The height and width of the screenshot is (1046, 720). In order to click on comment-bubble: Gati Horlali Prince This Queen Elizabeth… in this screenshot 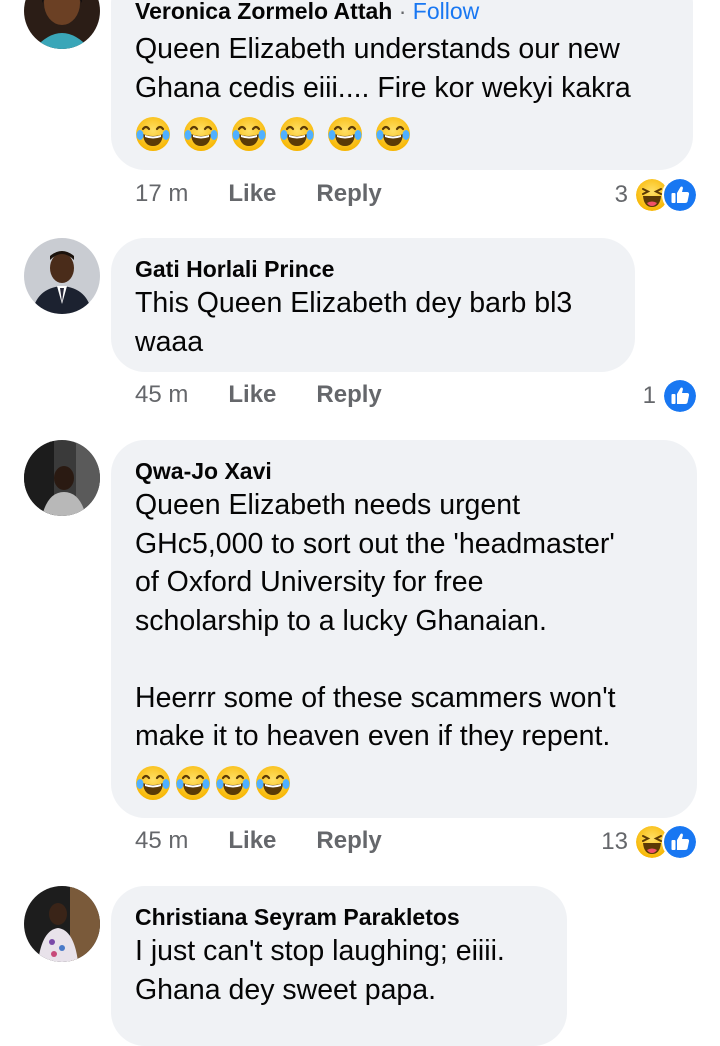, I will do `click(373, 305)`.